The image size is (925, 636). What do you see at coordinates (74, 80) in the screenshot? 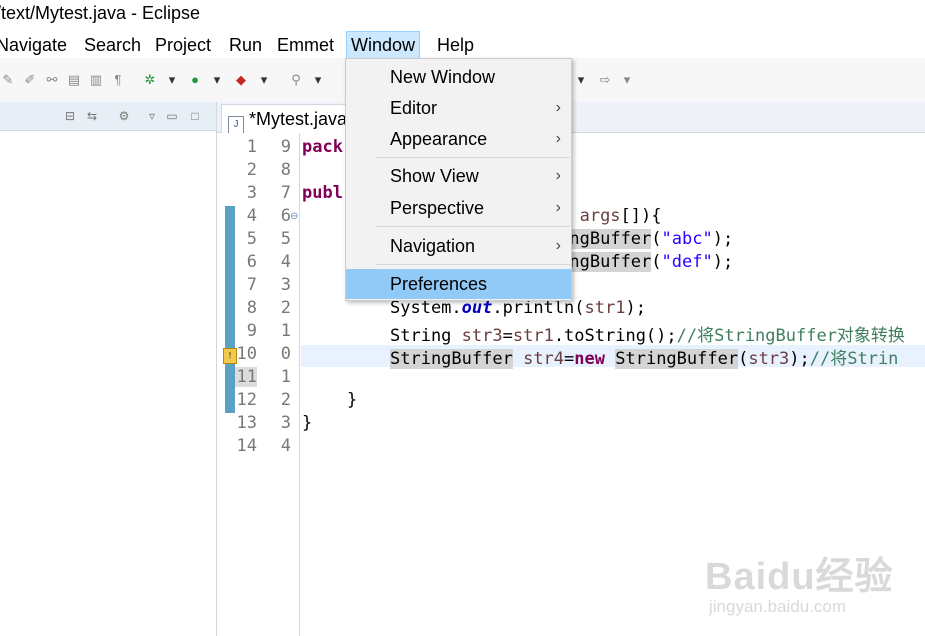
I see `file-icon: ▤` at bounding box center [74, 80].